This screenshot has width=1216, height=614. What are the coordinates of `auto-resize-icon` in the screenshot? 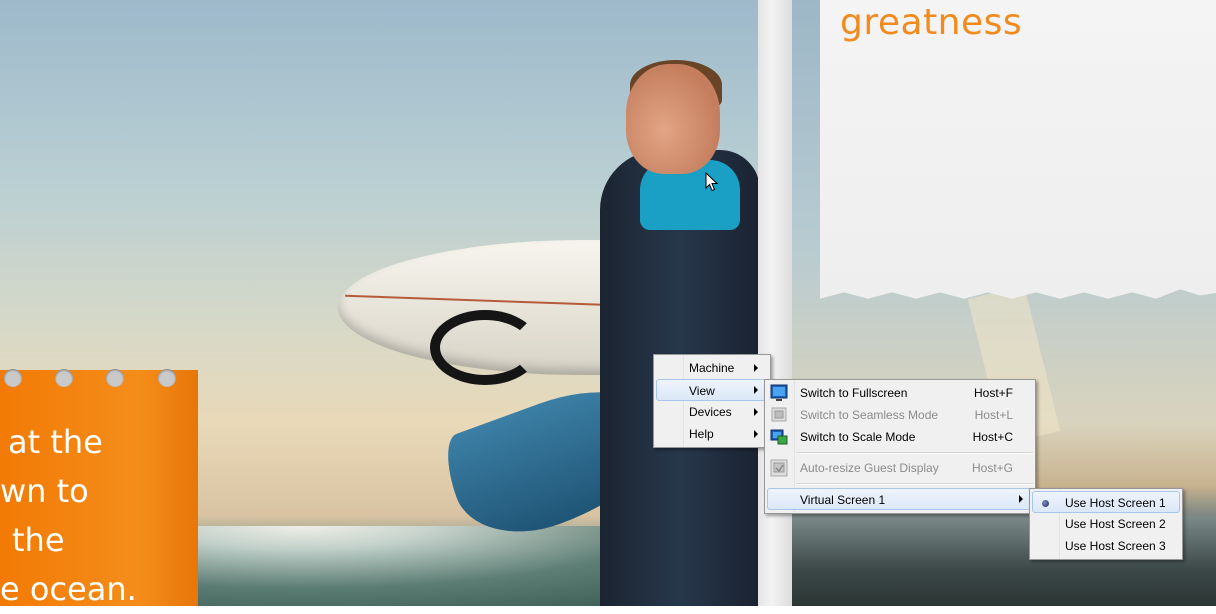 It's located at (779, 468).